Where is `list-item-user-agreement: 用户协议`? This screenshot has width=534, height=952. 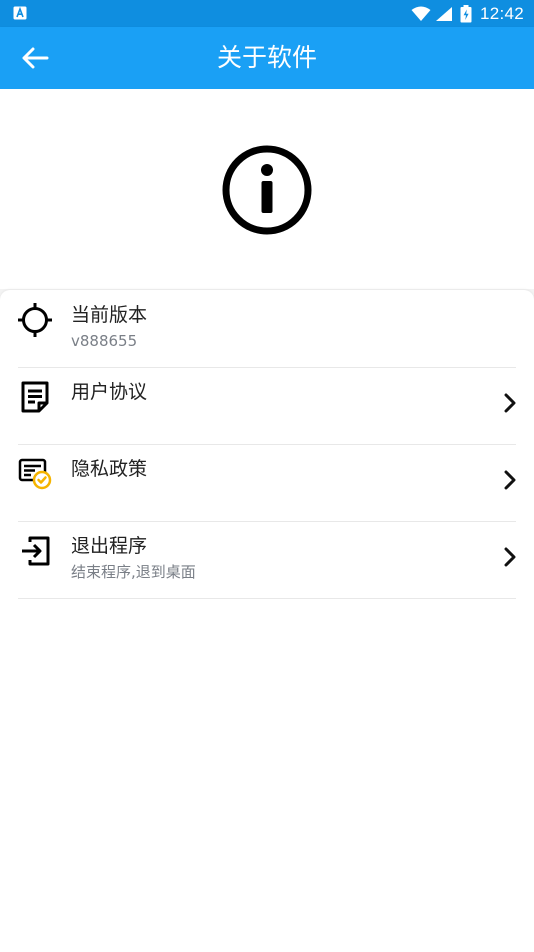
list-item-user-agreement: 用户协议 is located at coordinates (267, 406).